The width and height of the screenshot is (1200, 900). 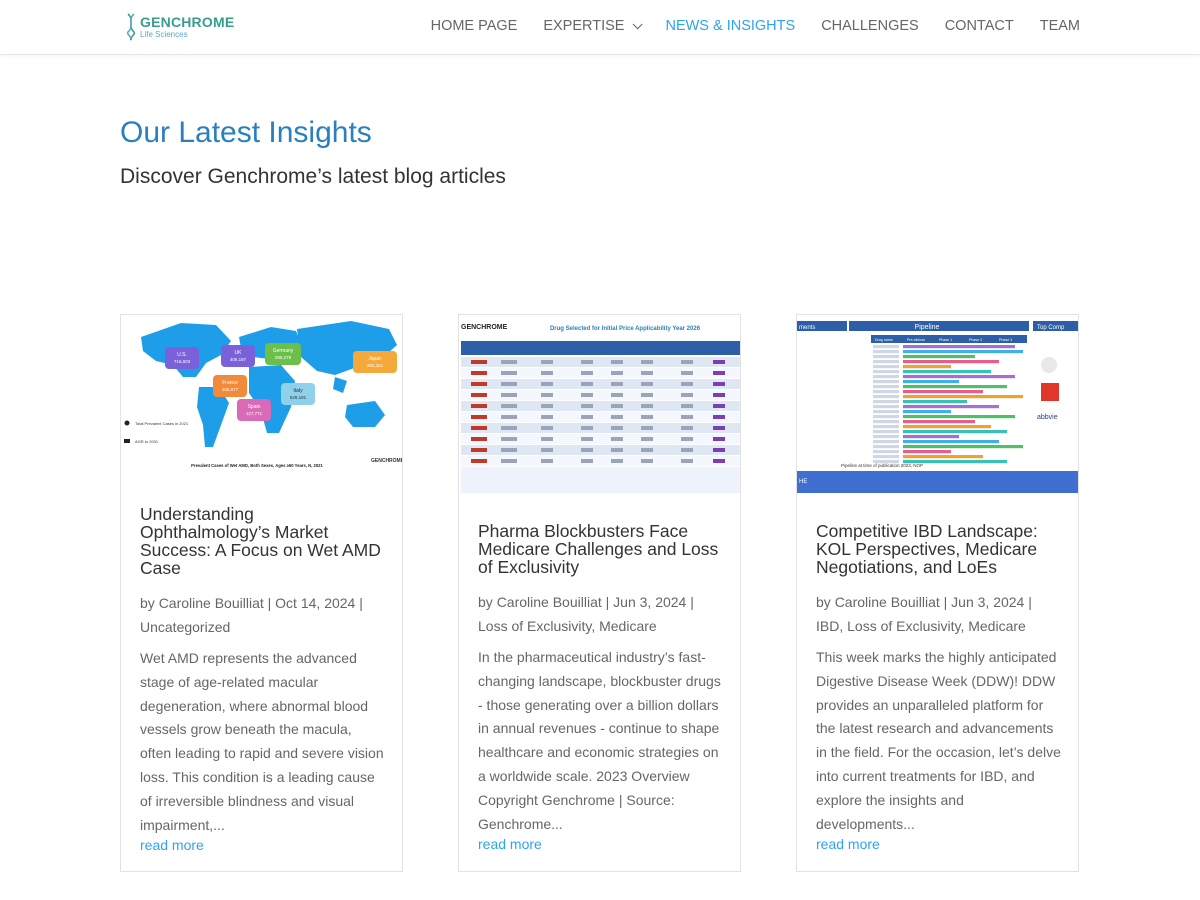 I want to click on nav-challenges: CHALLENGES, so click(x=870, y=26).